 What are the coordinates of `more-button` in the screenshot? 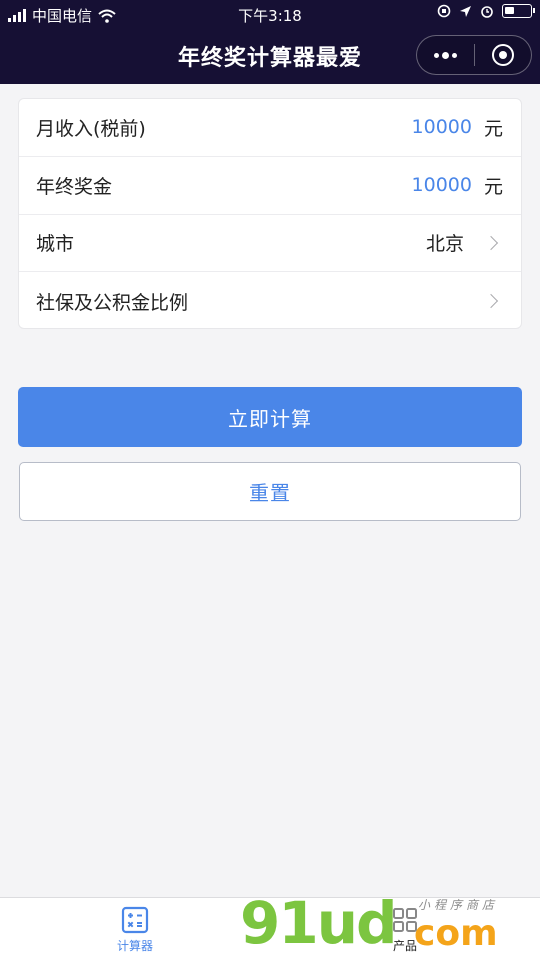 It's located at (445, 55).